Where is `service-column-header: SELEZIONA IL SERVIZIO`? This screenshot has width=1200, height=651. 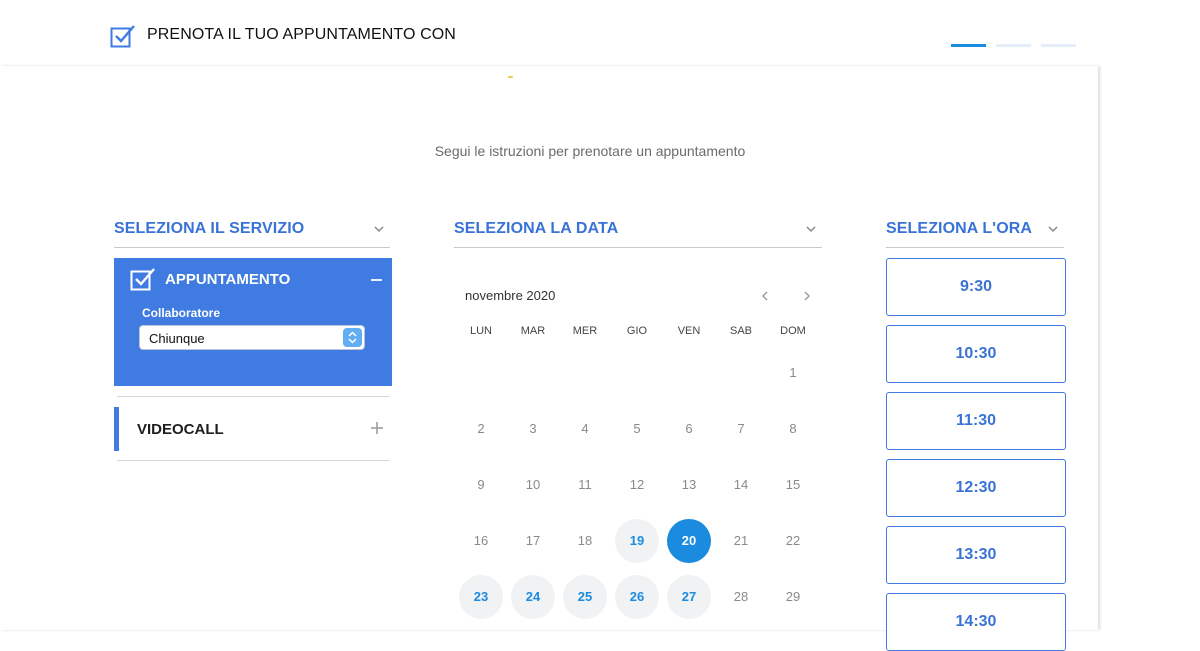
service-column-header: SELEZIONA IL SERVIZIO is located at coordinates (252, 233).